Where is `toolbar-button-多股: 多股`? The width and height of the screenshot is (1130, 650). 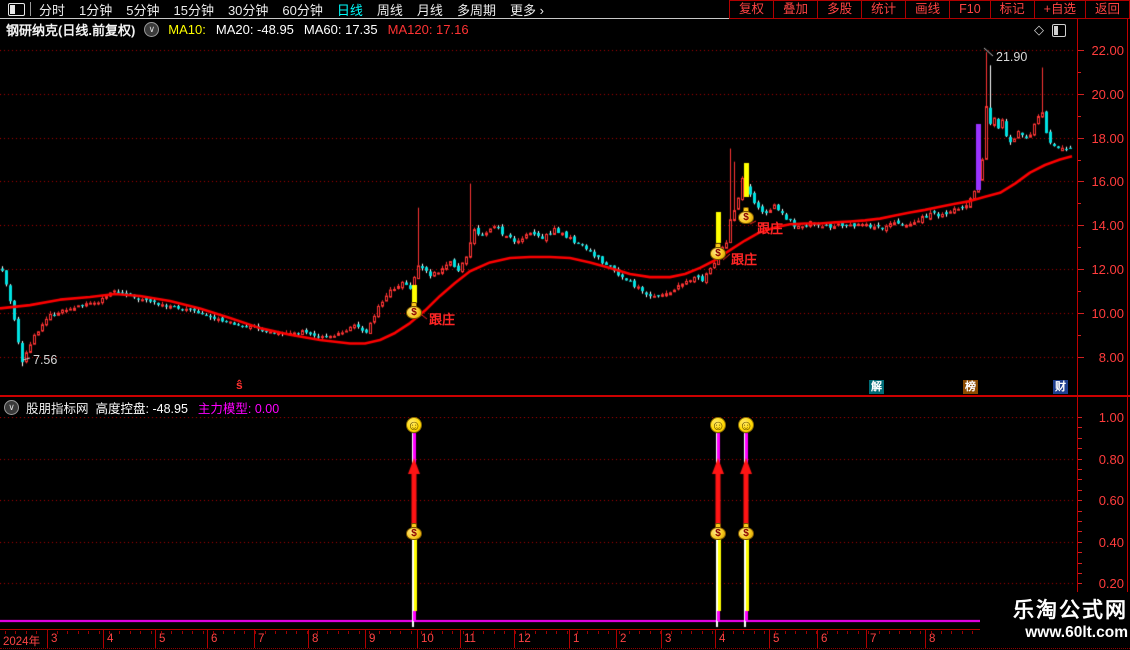 toolbar-button-多股: 多股 is located at coordinates (839, 9).